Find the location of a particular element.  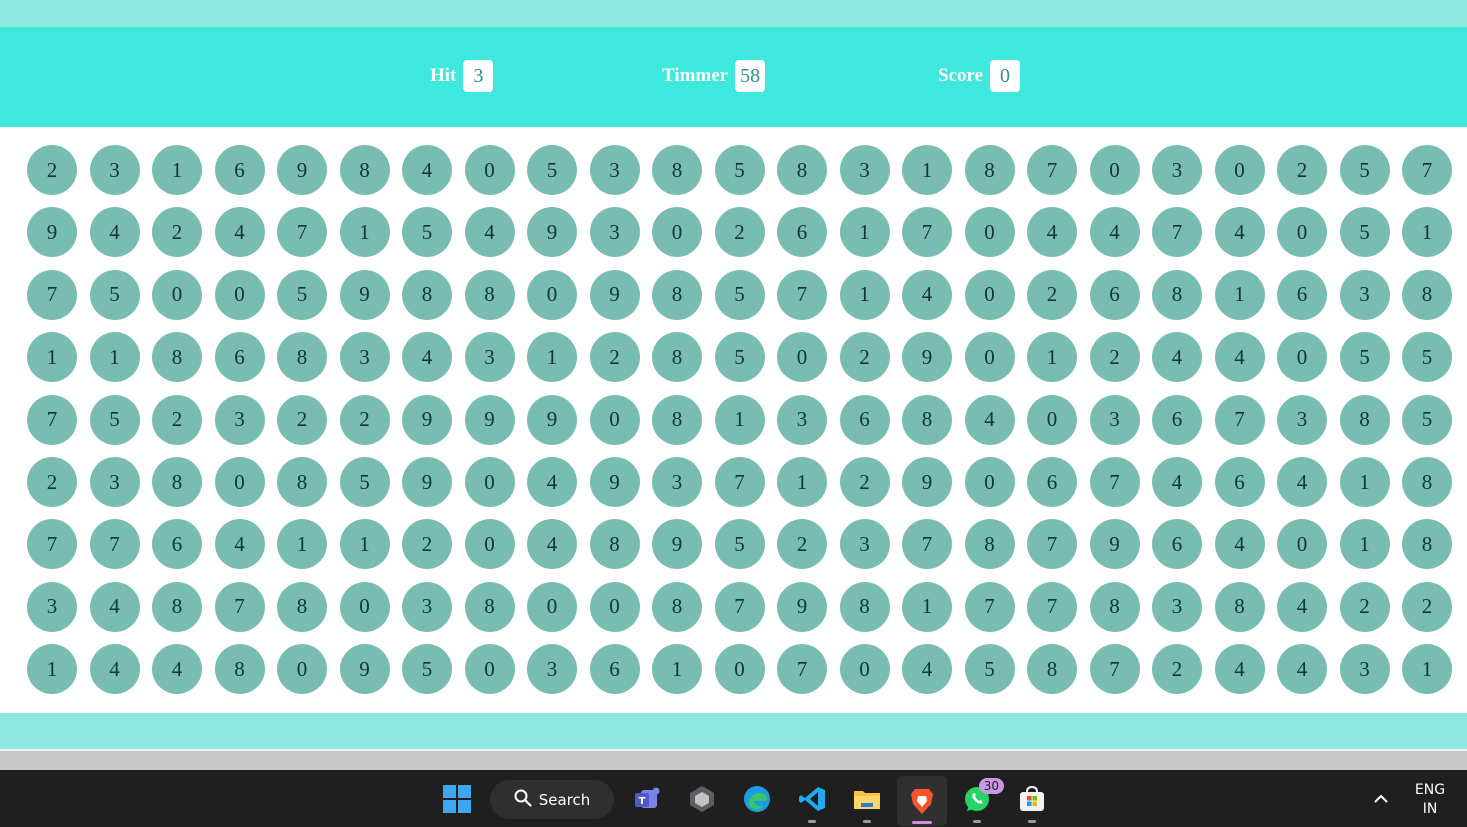

taskbar-search-button: Search is located at coordinates (552, 799).